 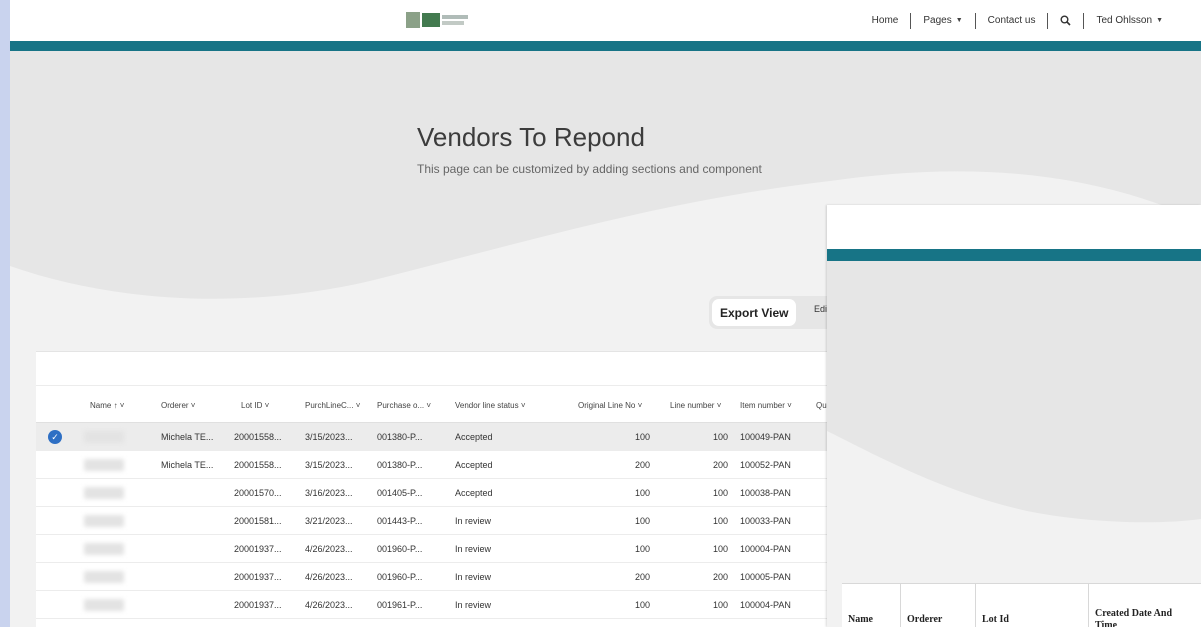 I want to click on header-accent-bar, so click(x=605, y=46).